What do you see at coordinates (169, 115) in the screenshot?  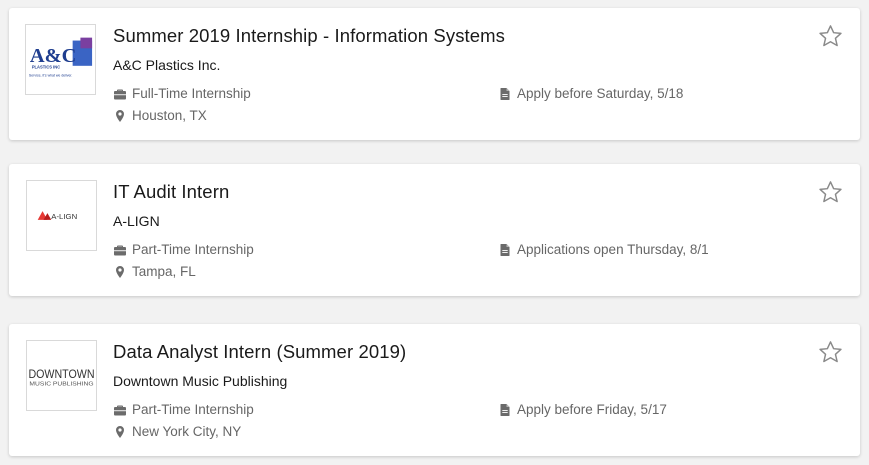 I see `job-location-label: Houston, TX` at bounding box center [169, 115].